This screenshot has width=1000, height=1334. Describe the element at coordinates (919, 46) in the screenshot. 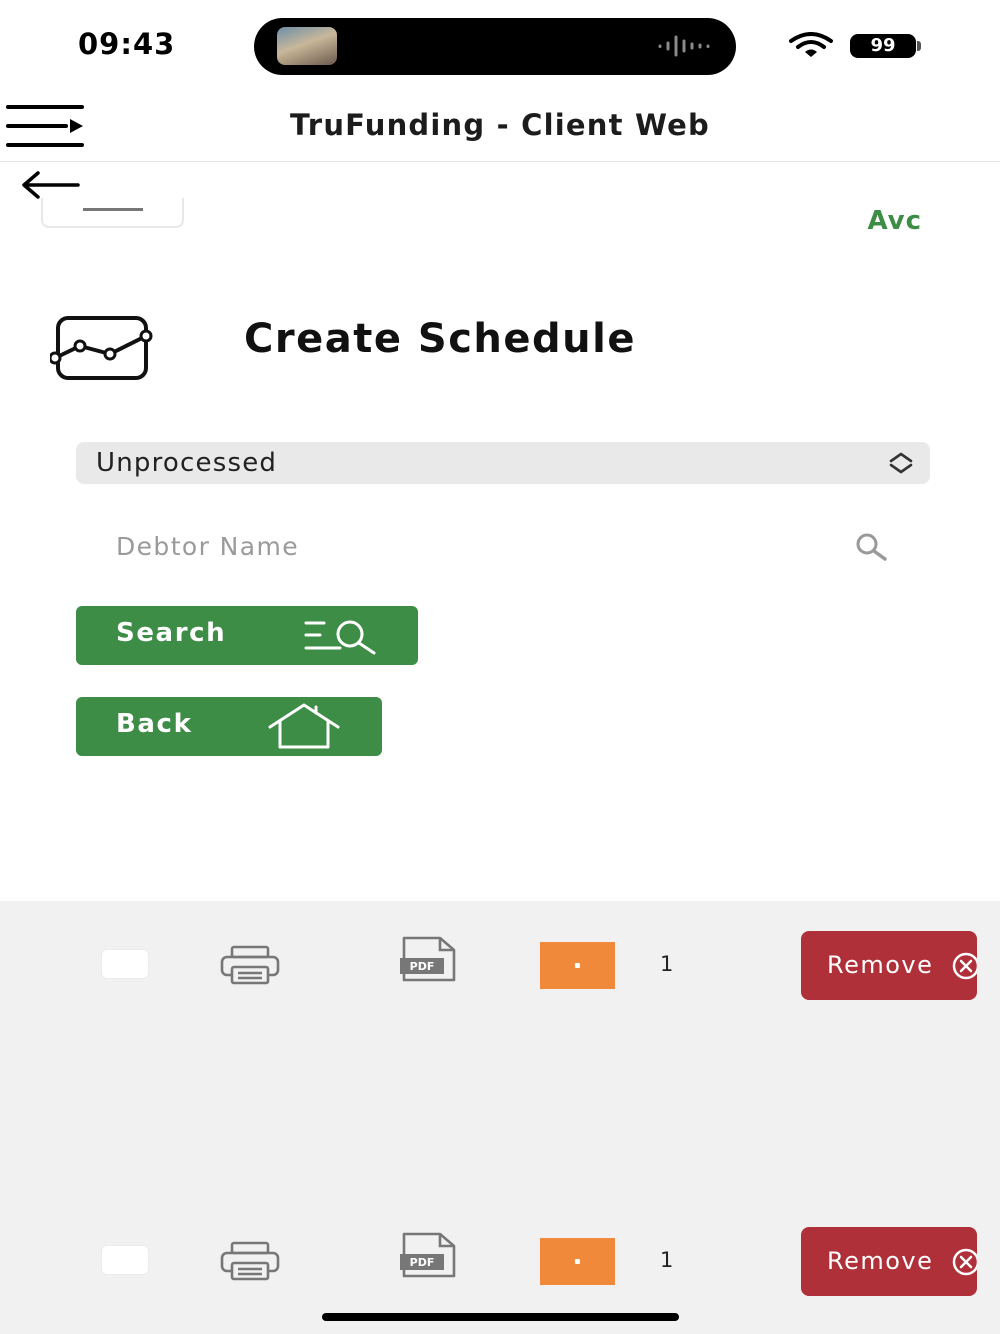

I see `battery-cap` at that location.